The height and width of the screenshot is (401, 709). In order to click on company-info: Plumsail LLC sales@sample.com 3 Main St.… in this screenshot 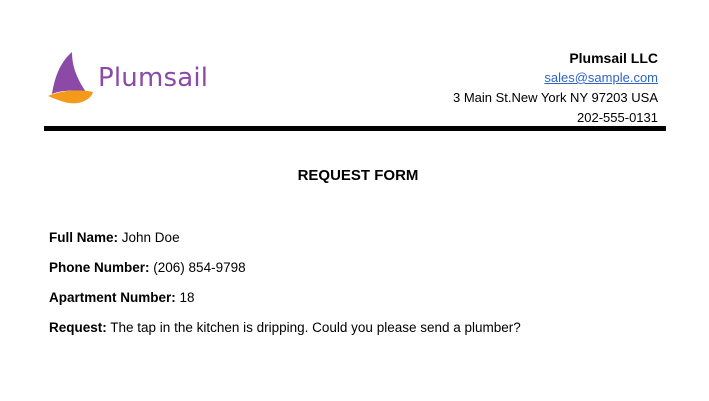, I will do `click(555, 88)`.